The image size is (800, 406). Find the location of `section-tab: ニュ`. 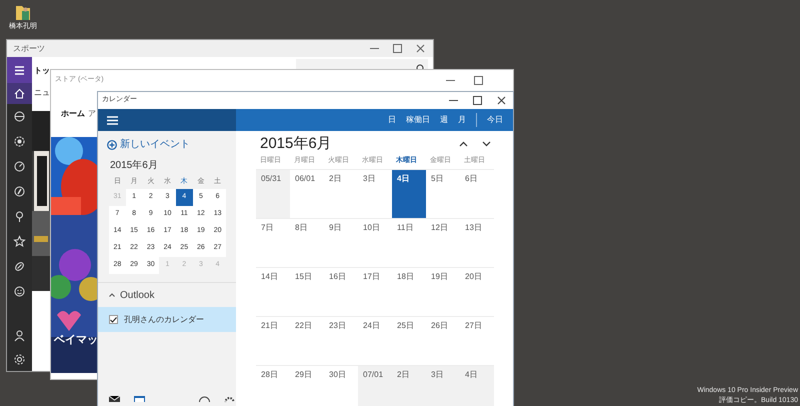

section-tab: ニュ is located at coordinates (42, 93).